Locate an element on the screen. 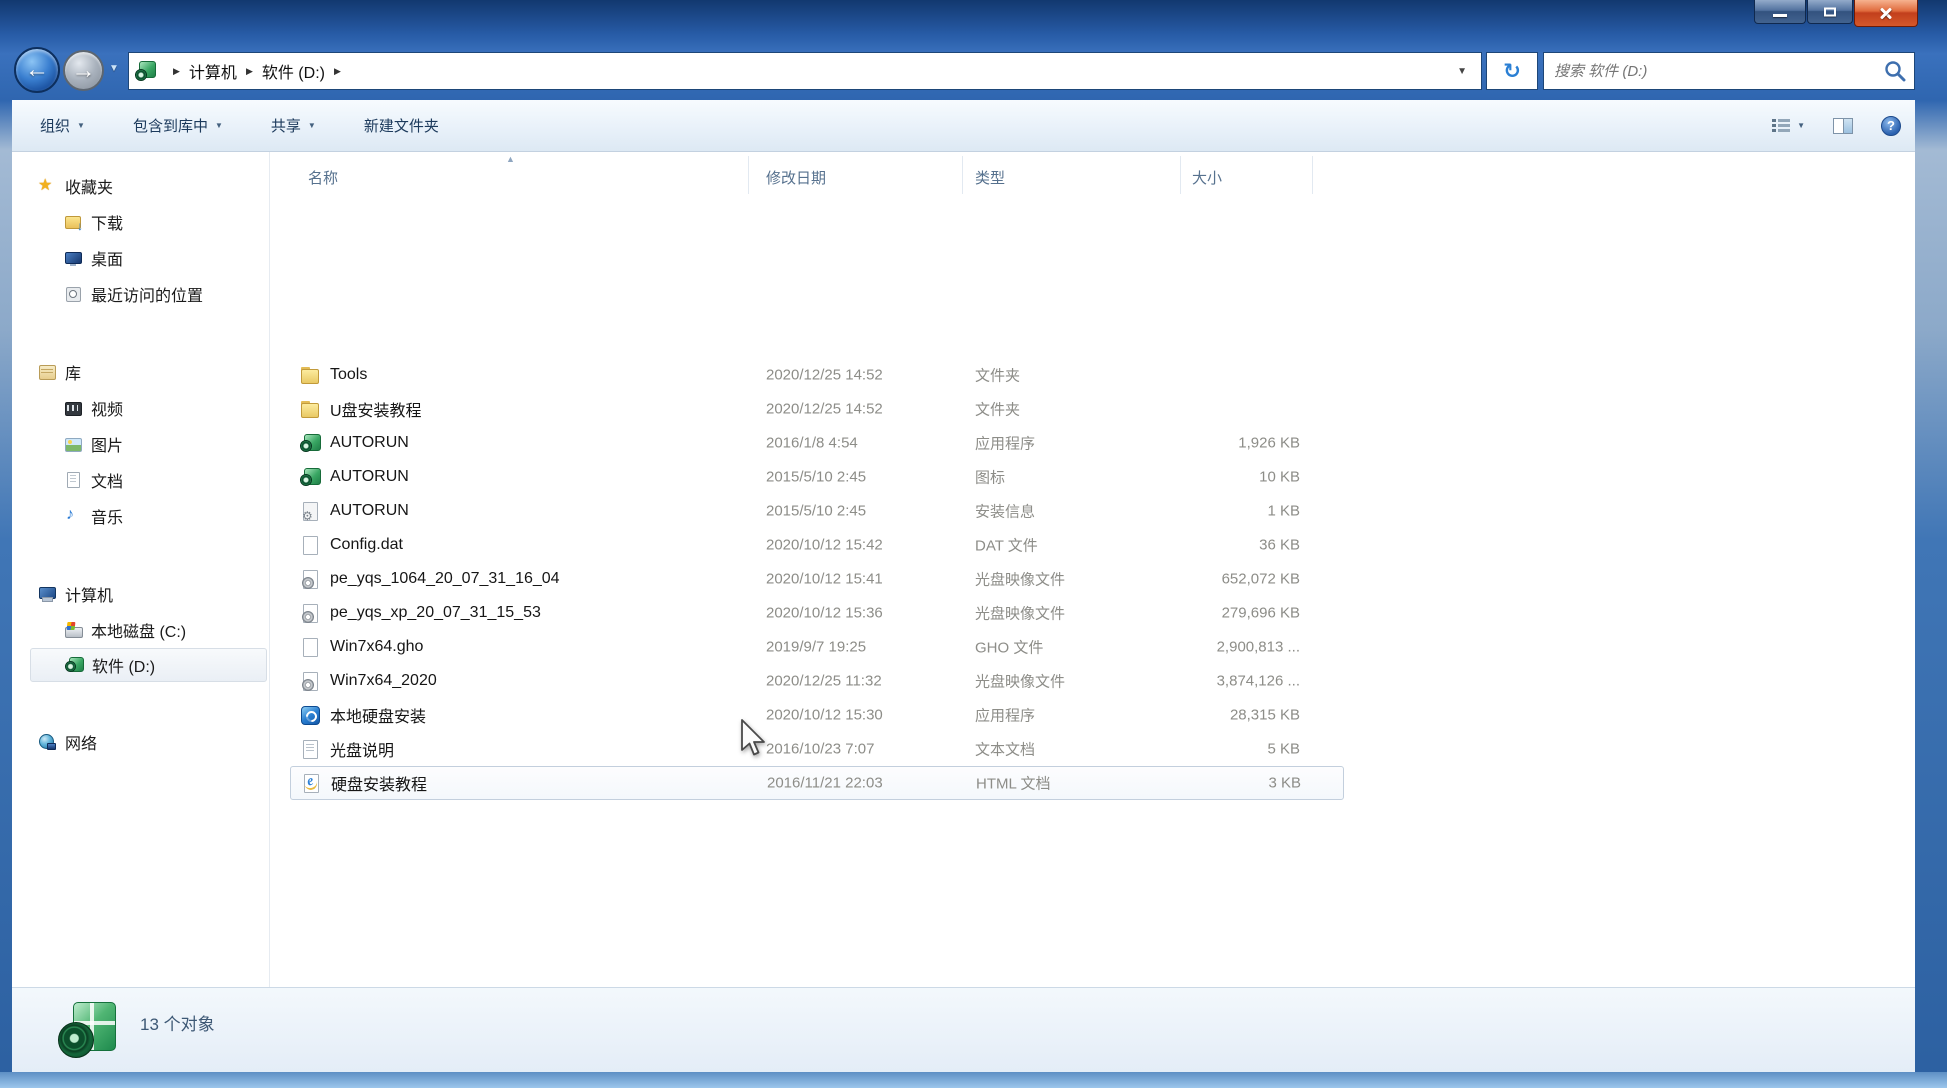 The height and width of the screenshot is (1088, 1947). sidebar-item-network: 网络 is located at coordinates (140, 742).